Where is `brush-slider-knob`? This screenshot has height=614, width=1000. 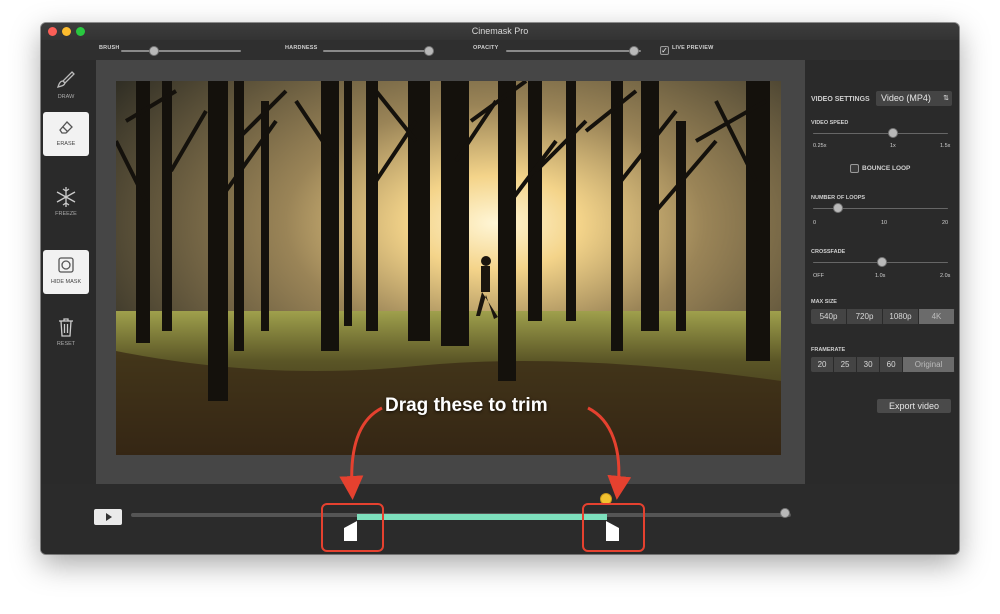 brush-slider-knob is located at coordinates (154, 51).